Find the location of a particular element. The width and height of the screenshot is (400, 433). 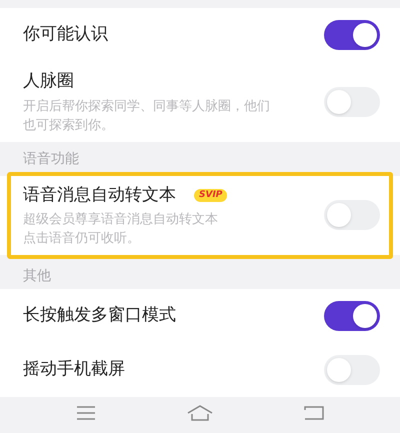

setting-description: 超级会员尊享语音消息自动转文本点击语音仍可收听。 is located at coordinates (121, 229).